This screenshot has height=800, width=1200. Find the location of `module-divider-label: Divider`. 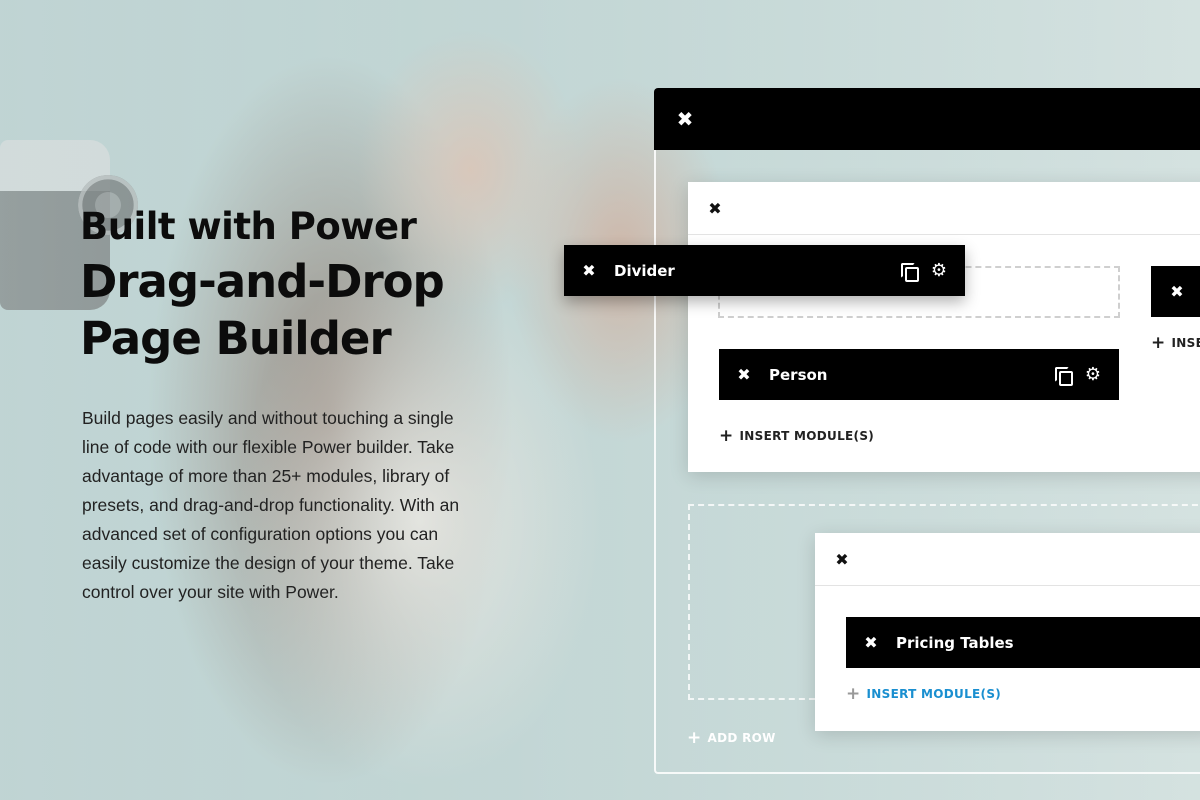

module-divider-label: Divider is located at coordinates (644, 270).